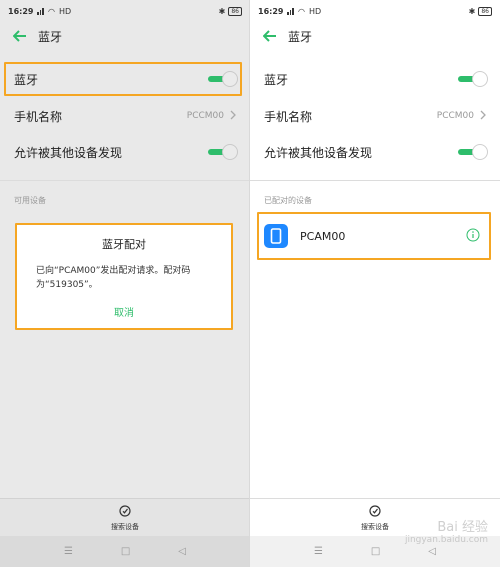  What do you see at coordinates (276, 79) in the screenshot?
I see `bluetooth-label: 蓝牙` at bounding box center [276, 79].